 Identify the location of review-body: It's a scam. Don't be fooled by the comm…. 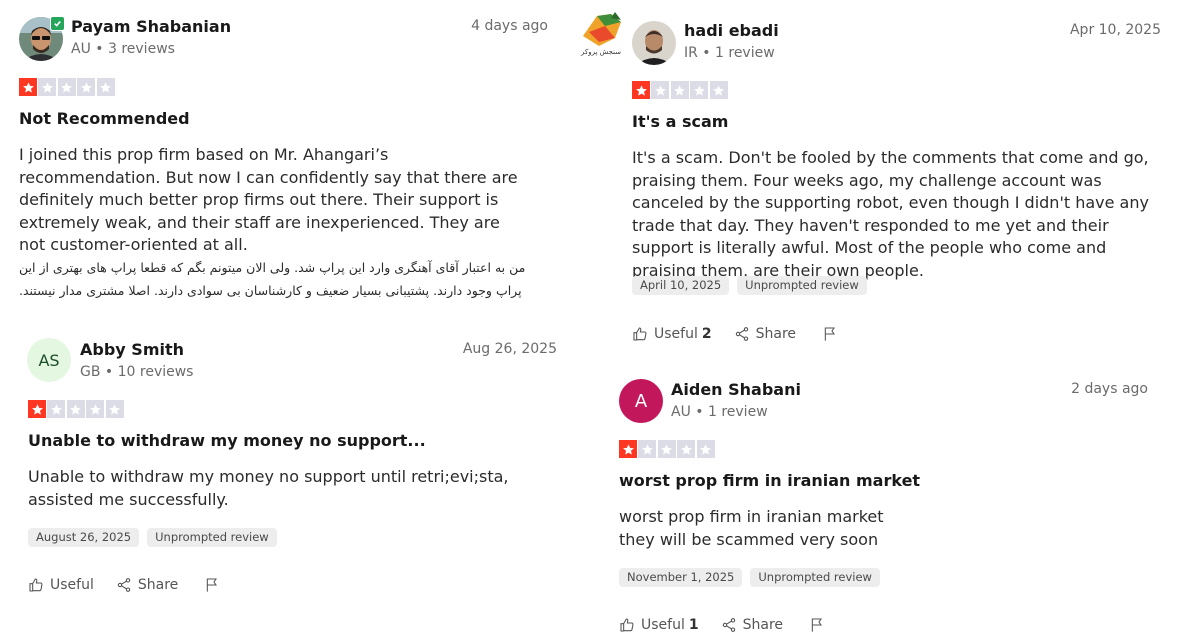
(890, 214).